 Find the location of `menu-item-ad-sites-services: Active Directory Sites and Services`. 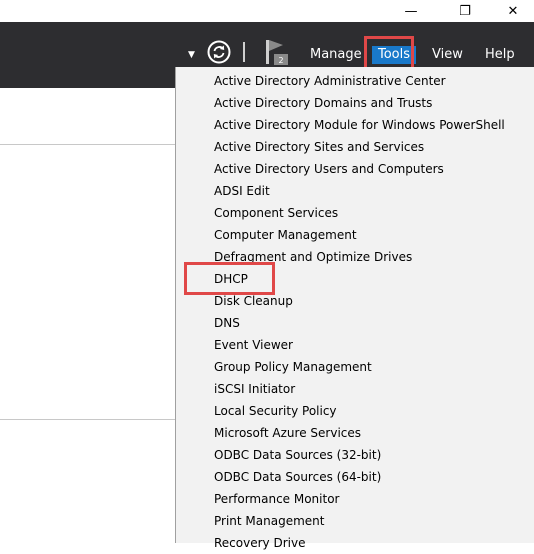

menu-item-ad-sites-services: Active Directory Sites and Services is located at coordinates (319, 147).